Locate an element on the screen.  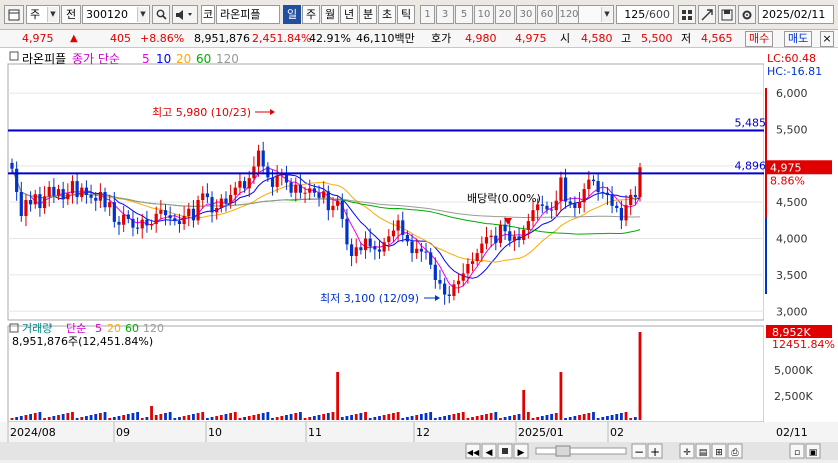
period-number-120: 120 is located at coordinates (569, 14).